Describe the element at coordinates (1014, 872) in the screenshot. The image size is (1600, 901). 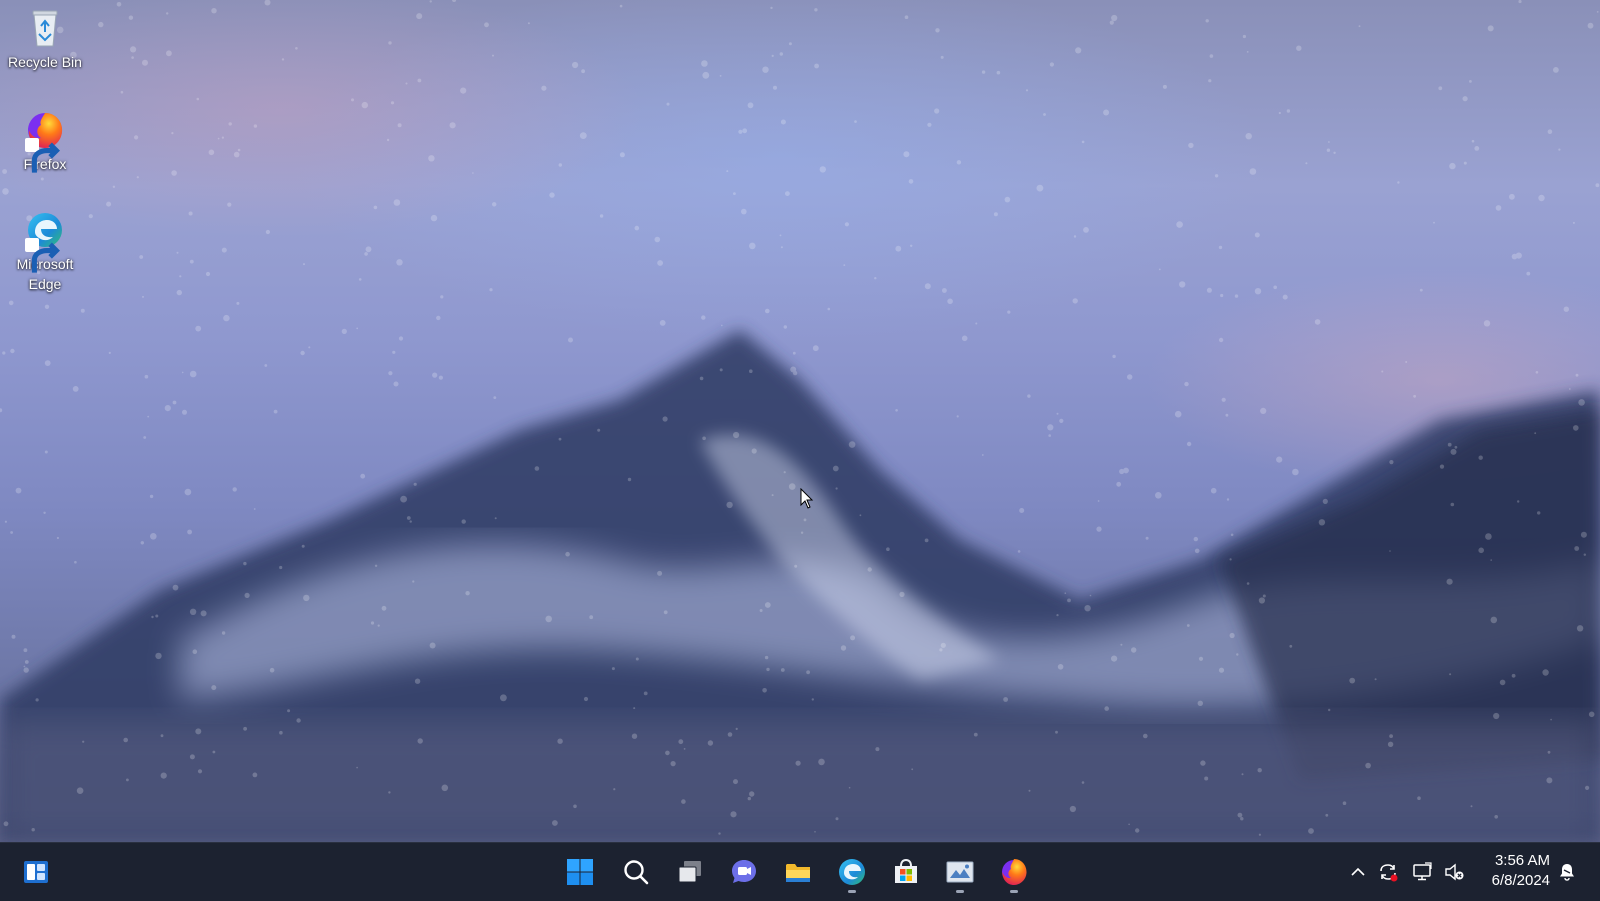
I see `firefox-taskbar-button` at that location.